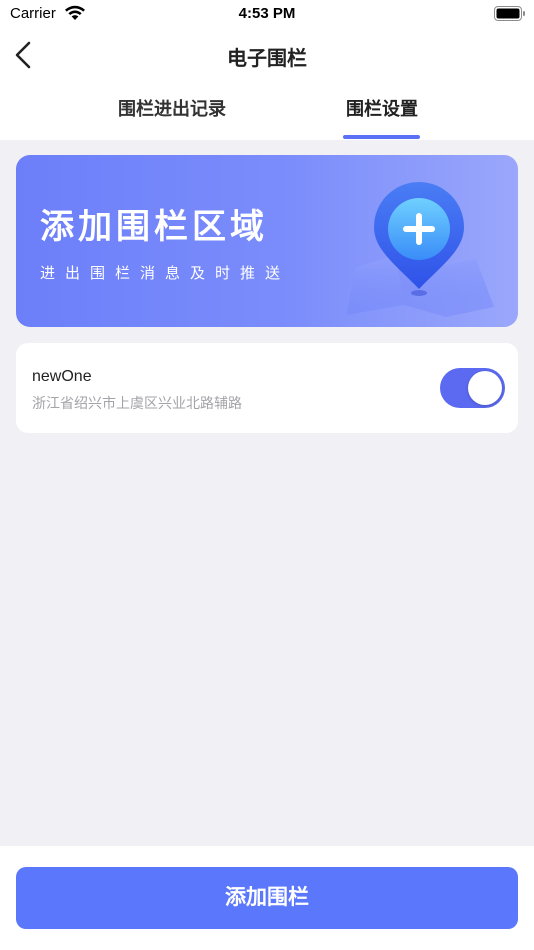  I want to click on banner-title: 添加围栏区域, so click(154, 227).